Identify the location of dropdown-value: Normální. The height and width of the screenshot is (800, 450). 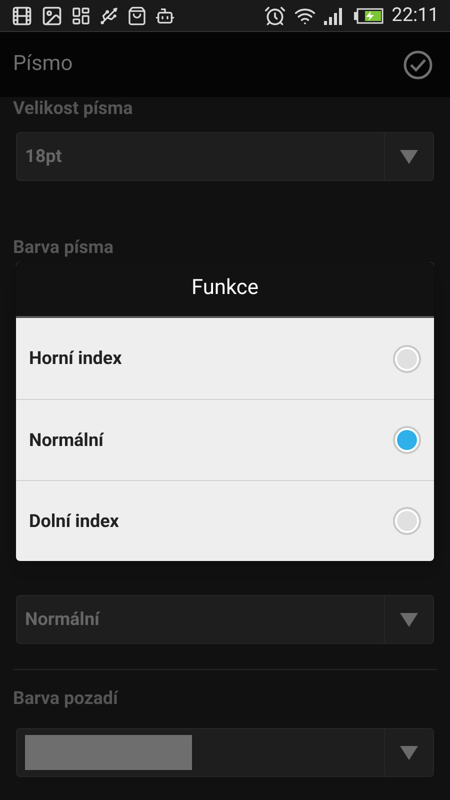
(62, 620).